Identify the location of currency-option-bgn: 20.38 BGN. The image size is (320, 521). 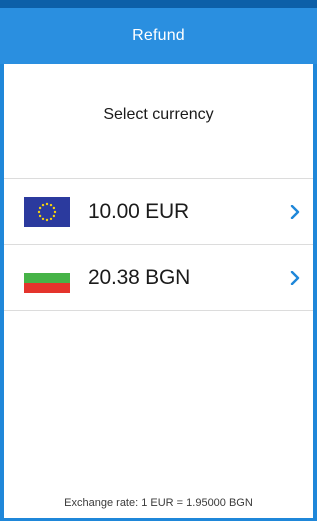
(158, 278).